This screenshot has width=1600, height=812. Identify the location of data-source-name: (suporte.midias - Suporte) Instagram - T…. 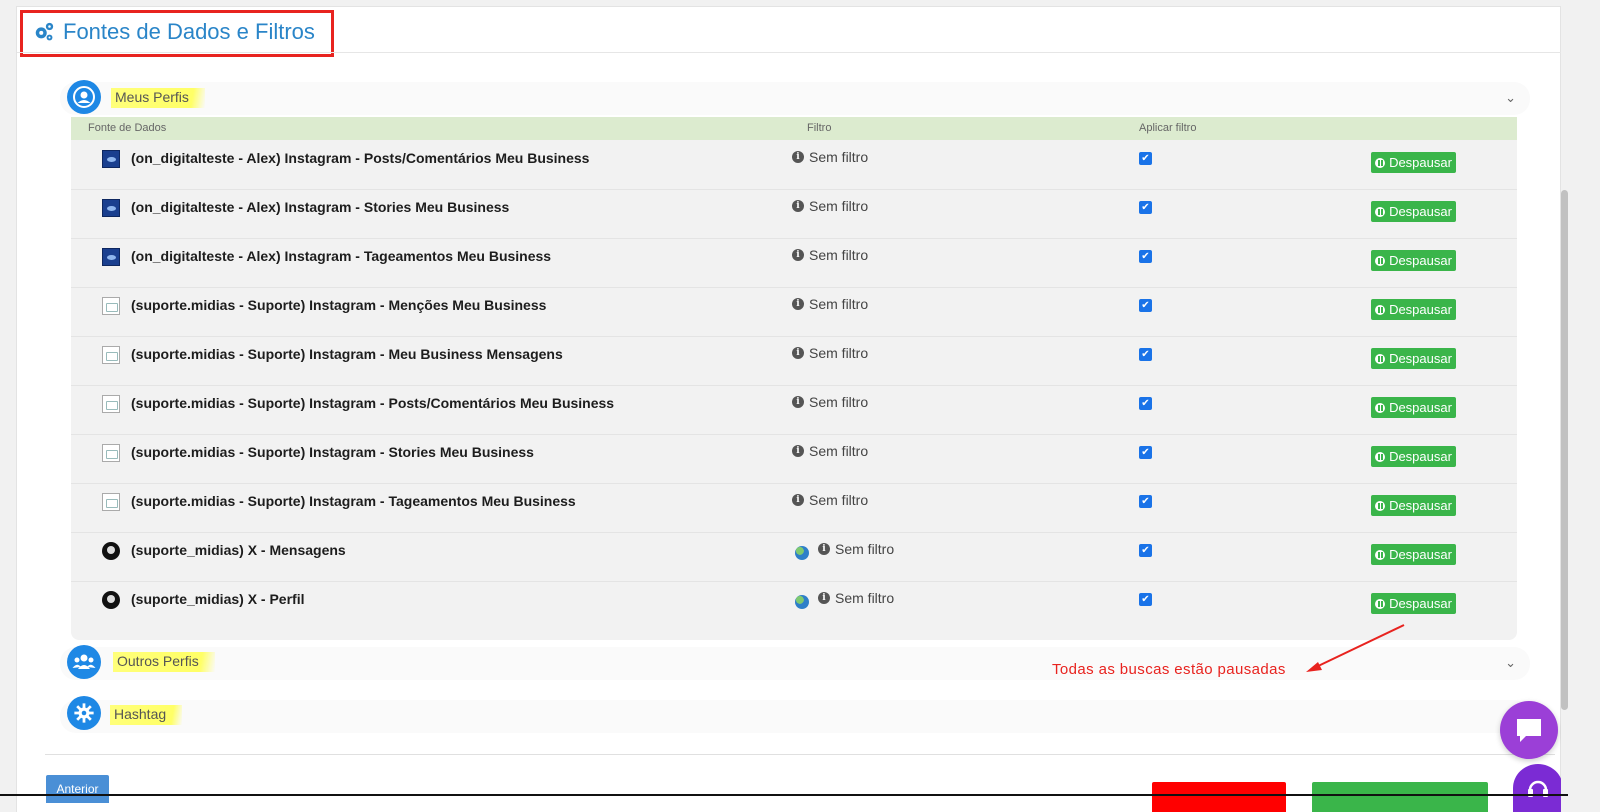
(353, 501).